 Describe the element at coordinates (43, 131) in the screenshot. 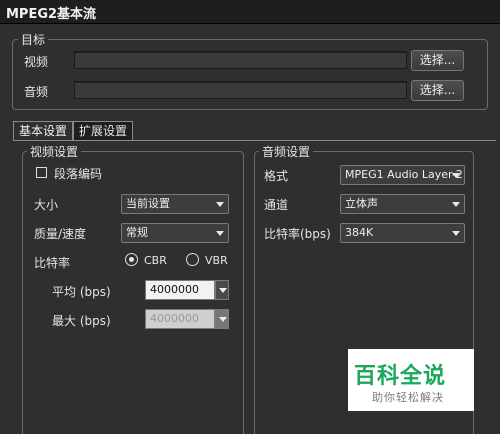

I see `tab-basic-settings: 基本设置` at that location.